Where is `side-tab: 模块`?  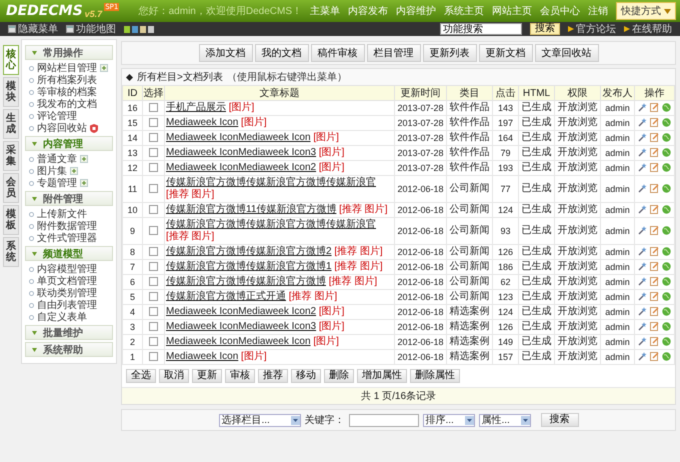
side-tab: 模块 is located at coordinates (11, 92).